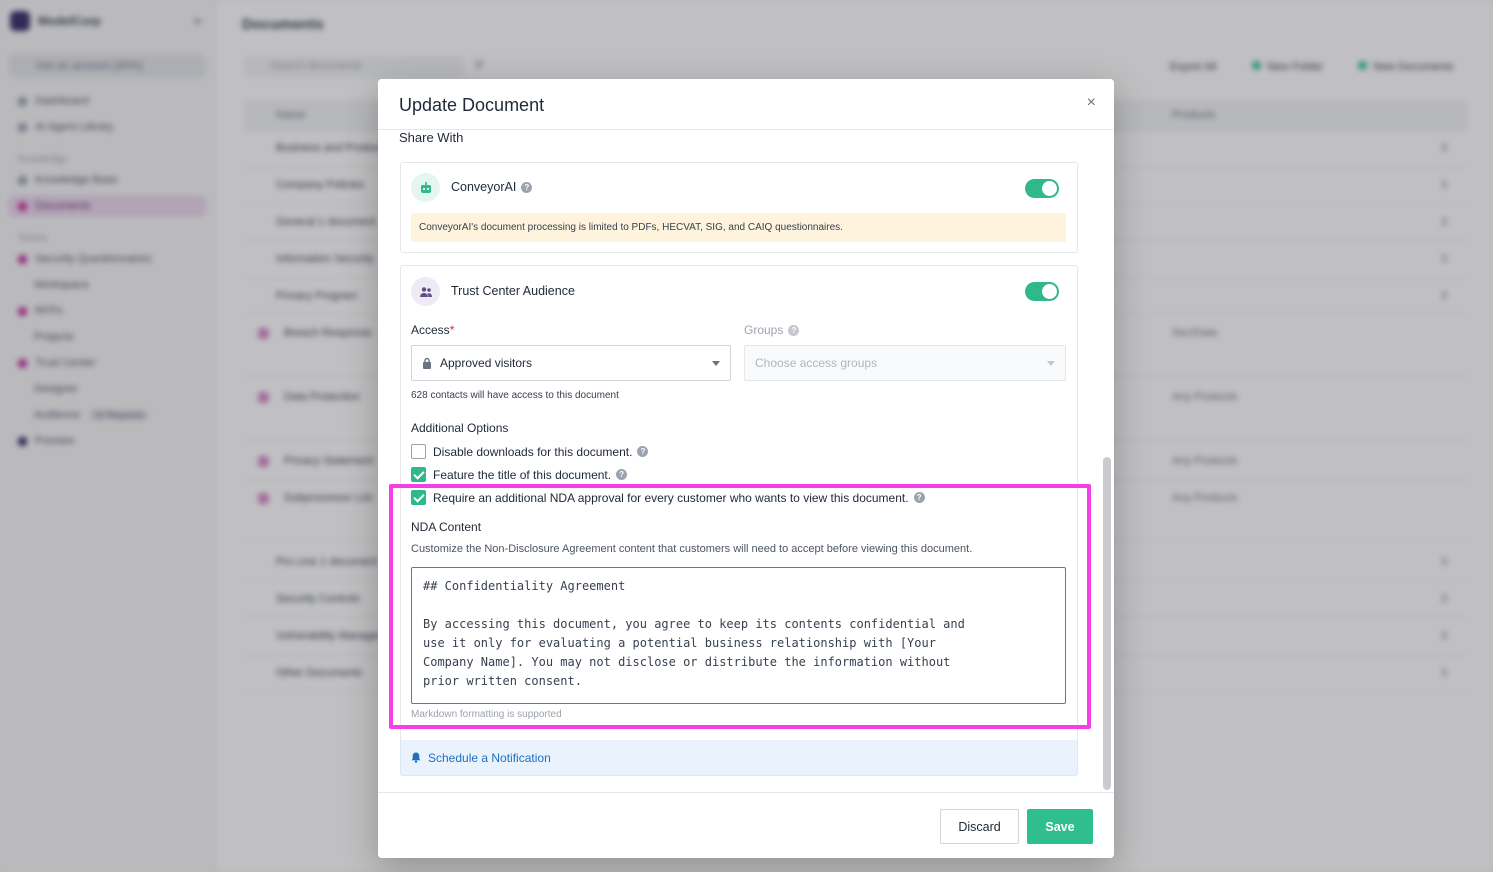 This screenshot has width=1493, height=872. Describe the element at coordinates (519, 474) in the screenshot. I see `feature-title-option: Feature the title of this document. ?` at that location.